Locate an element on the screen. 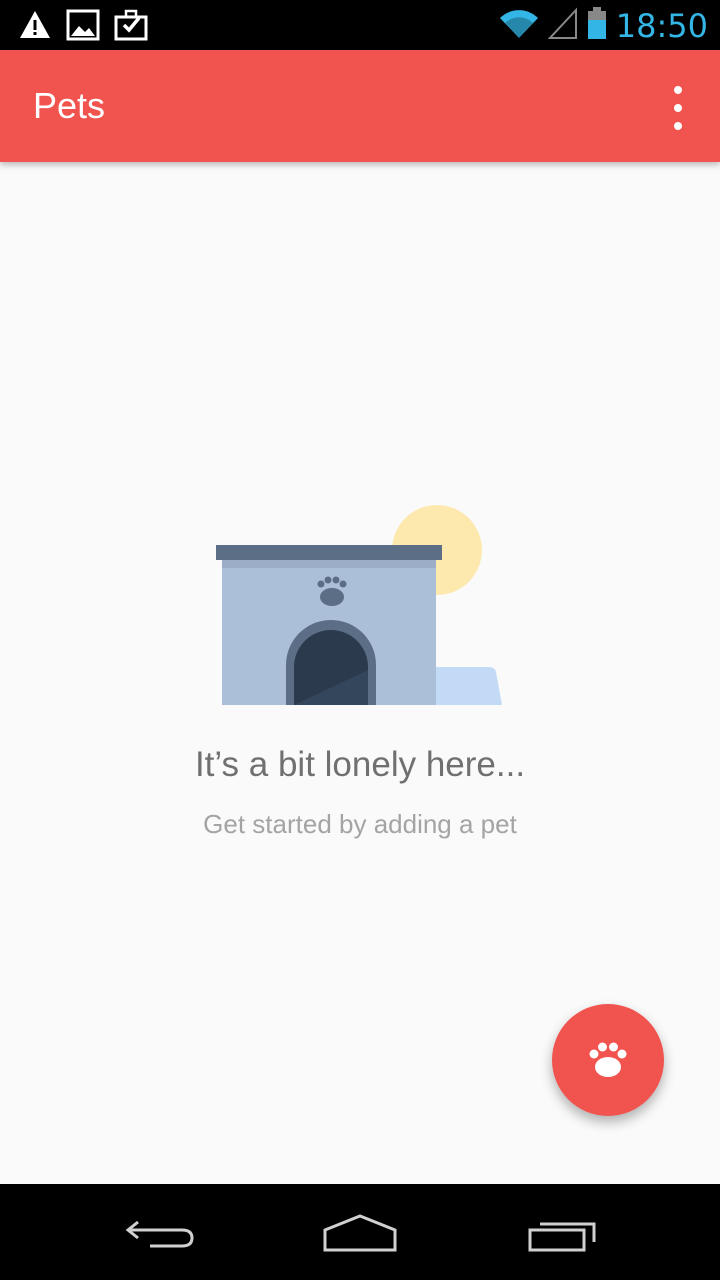 This screenshot has width=720, height=1280. briefcase-check-icon is located at coordinates (131, 25).